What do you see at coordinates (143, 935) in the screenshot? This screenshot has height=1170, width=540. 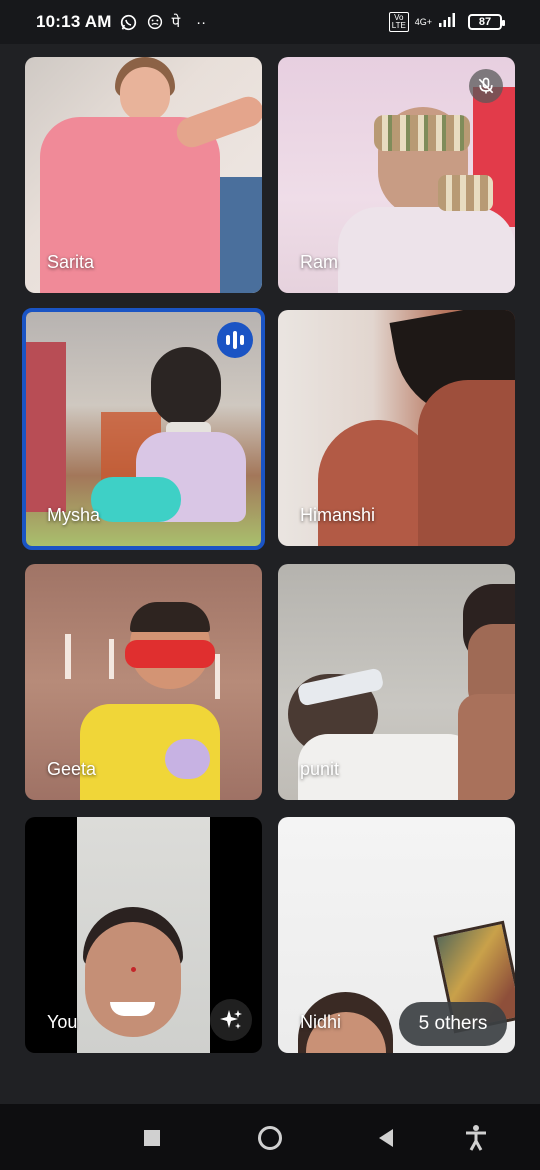 I see `participant-tile-self: You` at bounding box center [143, 935].